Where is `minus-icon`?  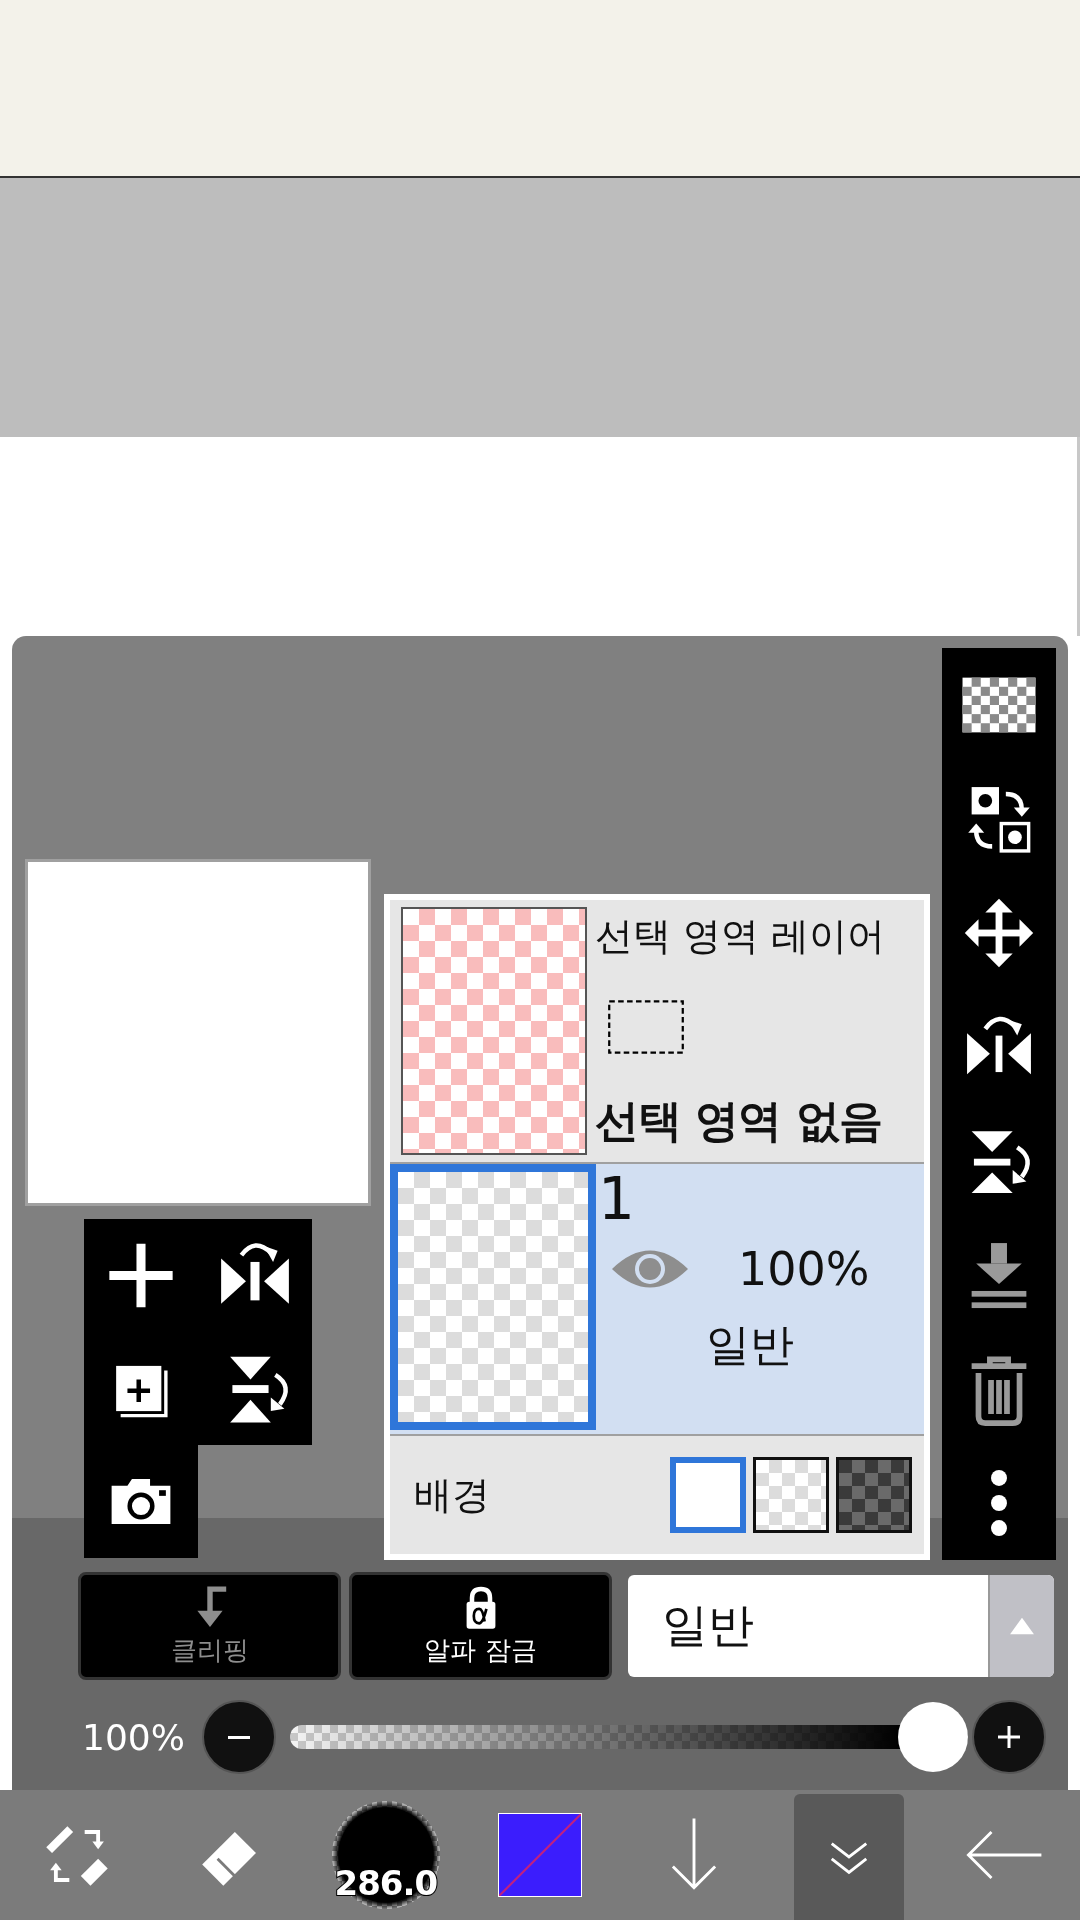
minus-icon is located at coordinates (239, 1737).